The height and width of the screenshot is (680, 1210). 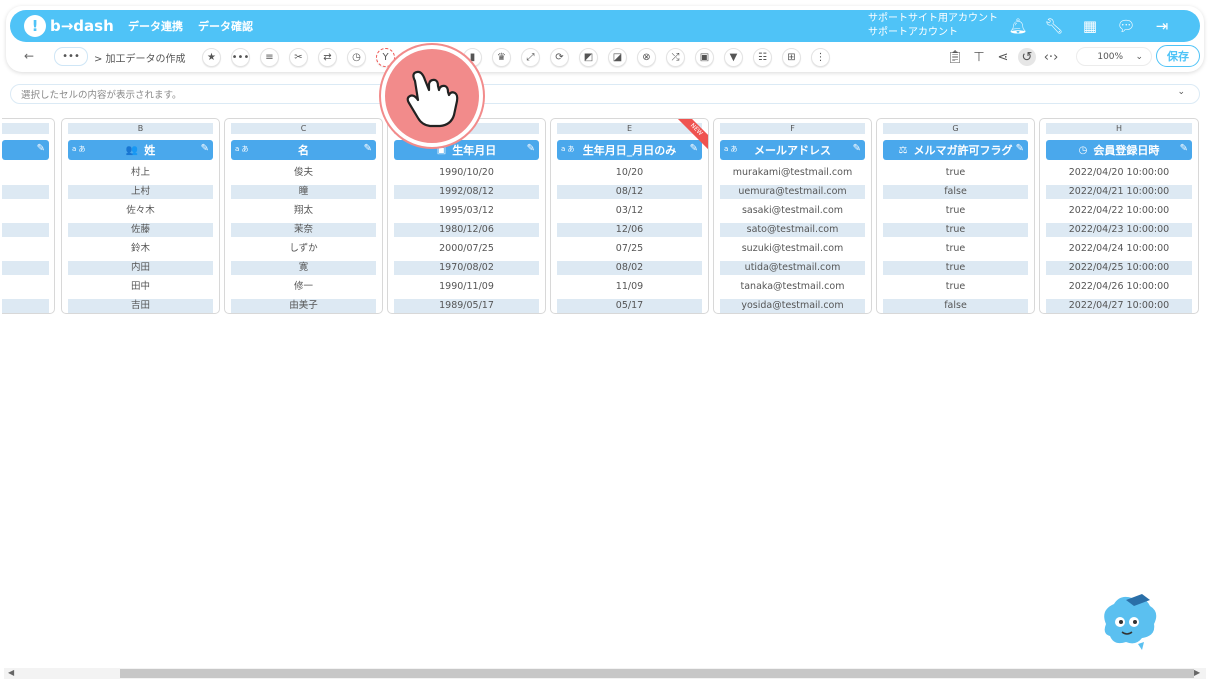 What do you see at coordinates (1119, 249) in the screenshot?
I see `table-cell: 2022/04/24 10:00:00` at bounding box center [1119, 249].